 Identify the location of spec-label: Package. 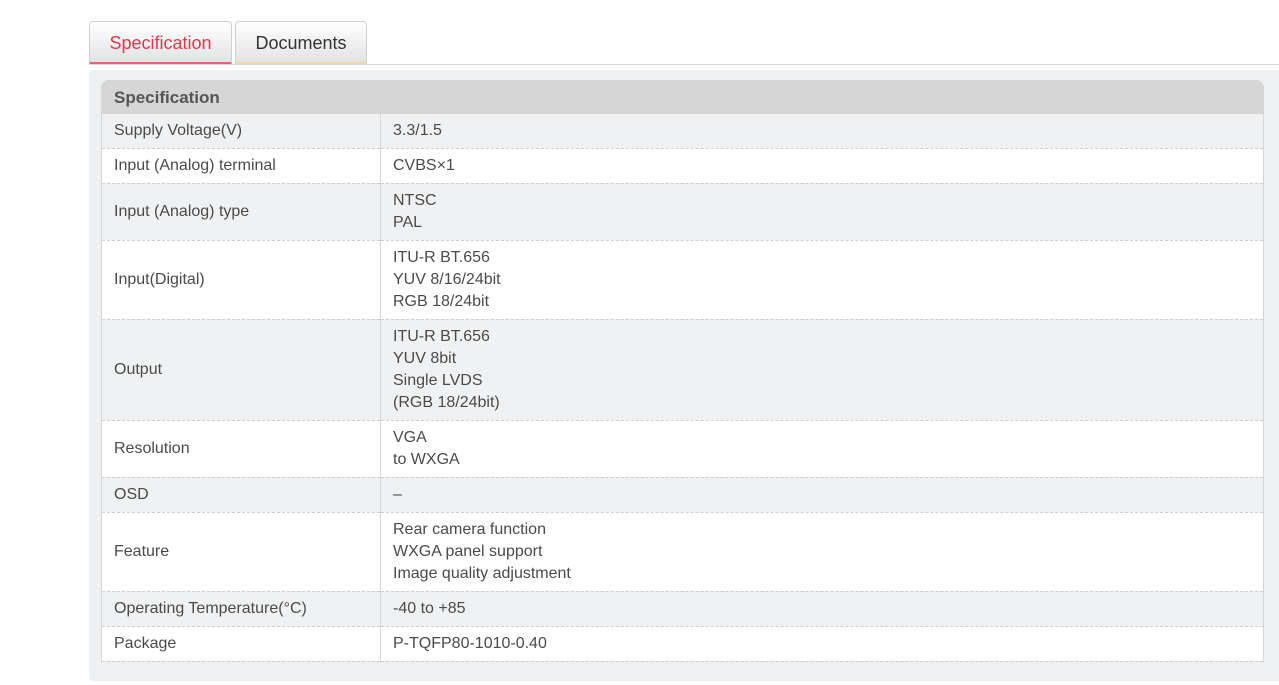
(241, 644).